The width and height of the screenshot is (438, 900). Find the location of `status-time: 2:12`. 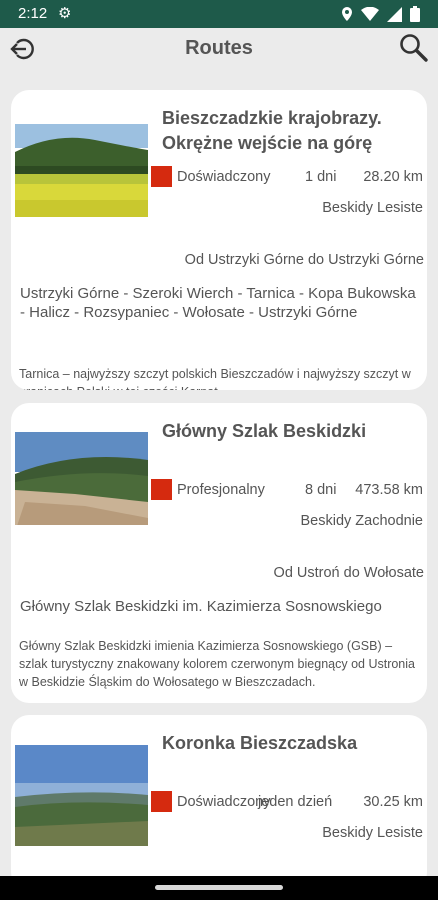

status-time: 2:12 is located at coordinates (33, 13).